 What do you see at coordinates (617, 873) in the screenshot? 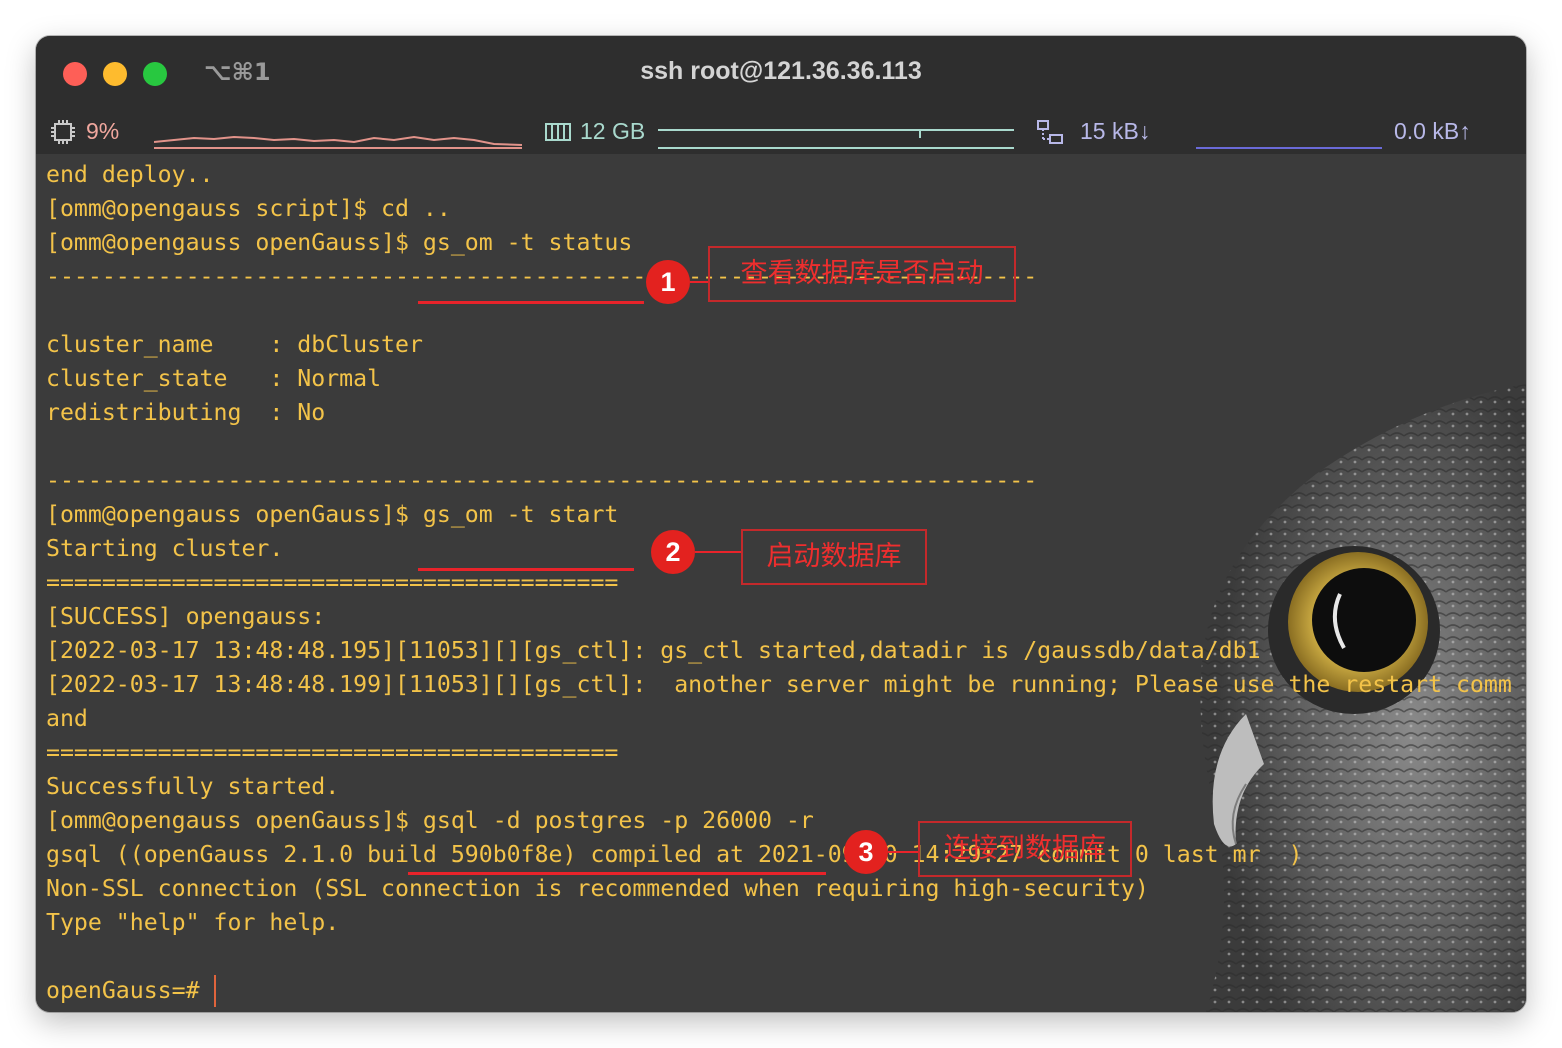
I see `annotation-3-underline` at bounding box center [617, 873].